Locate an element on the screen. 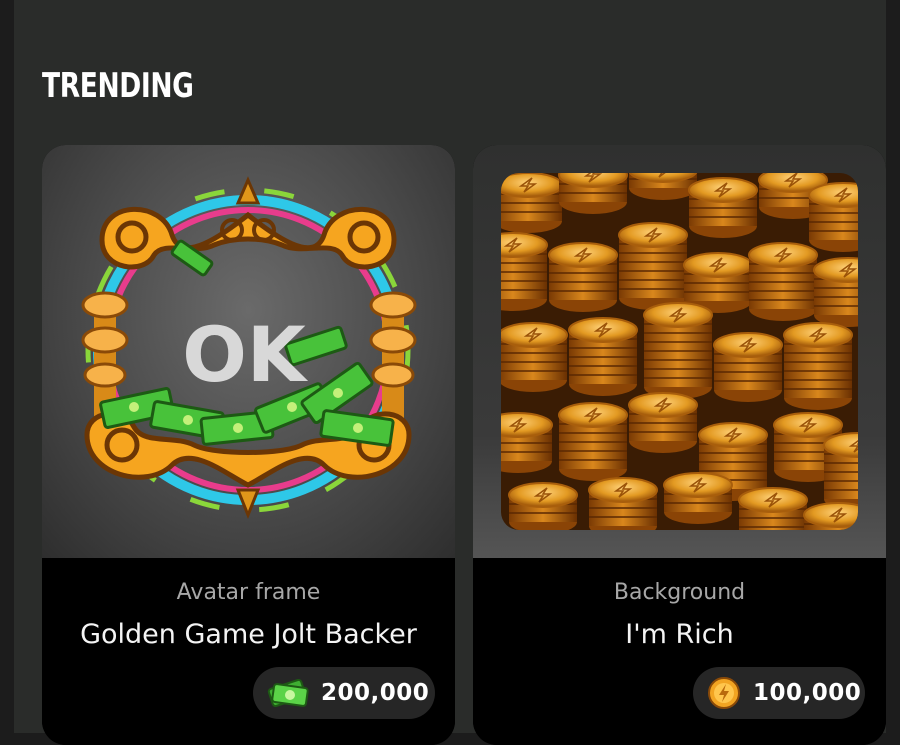 The width and height of the screenshot is (900, 745). price-value: 200,000 is located at coordinates (375, 693).